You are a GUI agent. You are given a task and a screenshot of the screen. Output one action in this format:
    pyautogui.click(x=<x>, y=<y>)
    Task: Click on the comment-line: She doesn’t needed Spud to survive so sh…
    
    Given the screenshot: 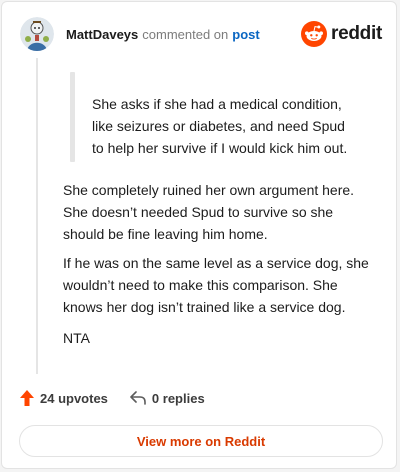 What is the action you would take?
    pyautogui.click(x=198, y=212)
    